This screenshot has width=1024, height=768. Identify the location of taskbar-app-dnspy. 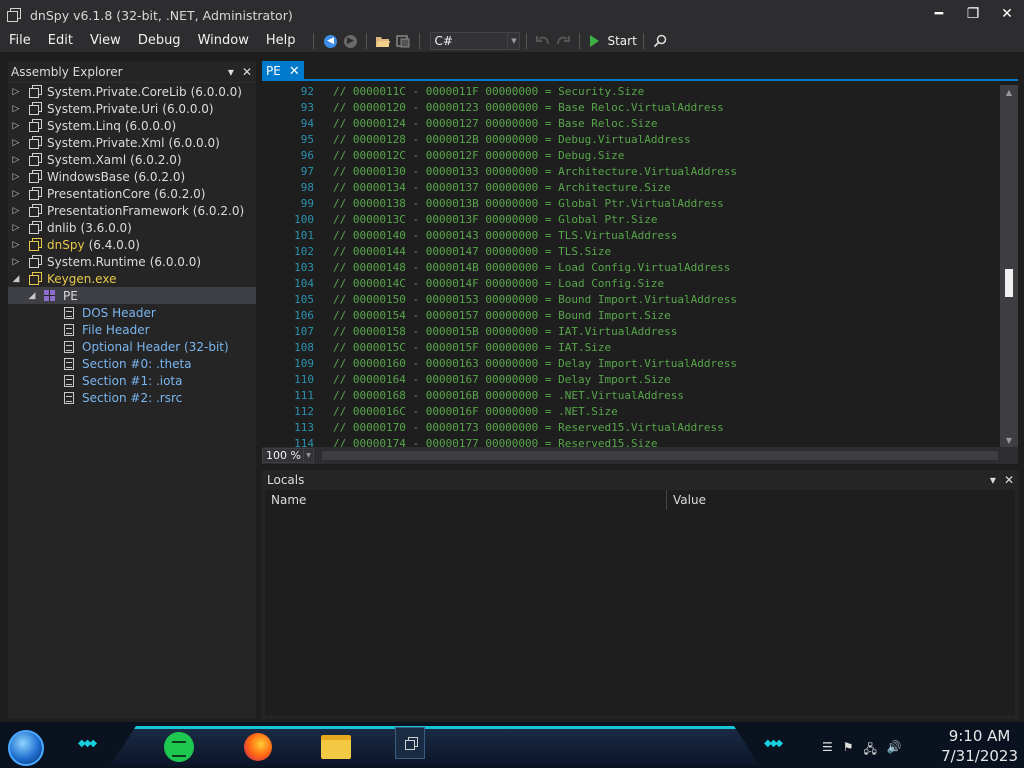
(410, 743).